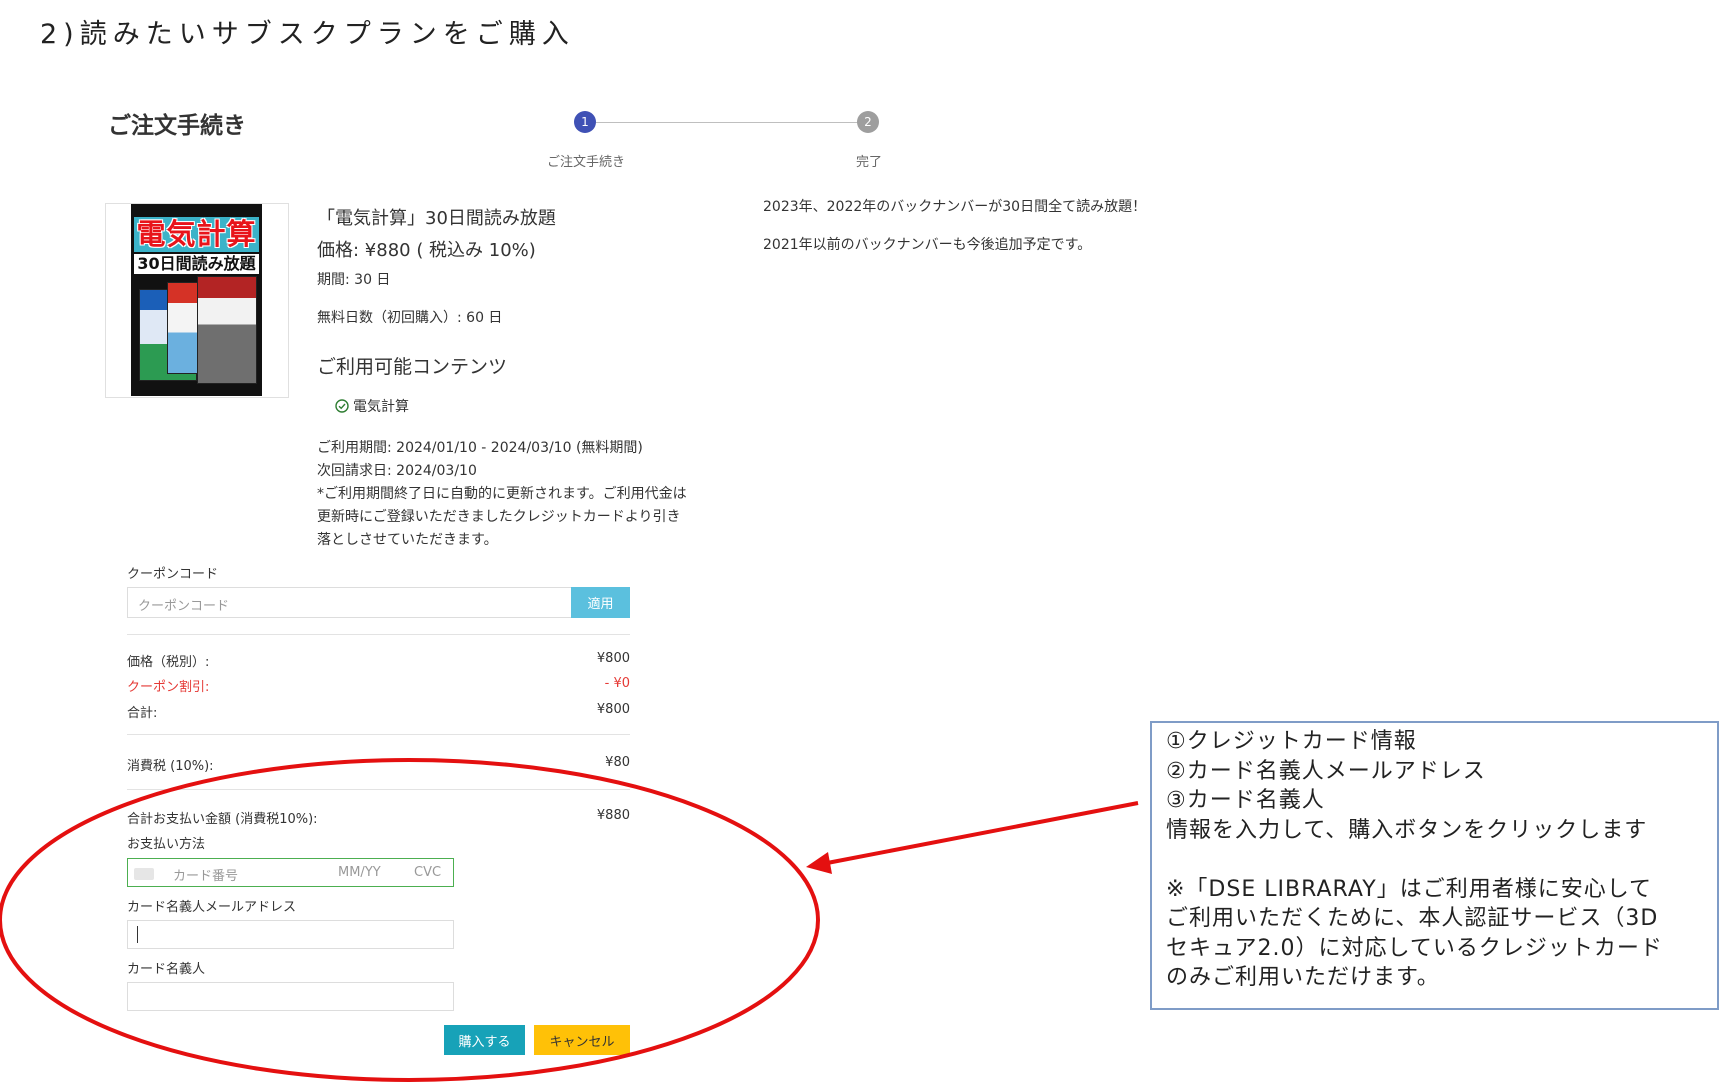  Describe the element at coordinates (410, 920) in the screenshot. I see `highlight-ellipse` at that location.